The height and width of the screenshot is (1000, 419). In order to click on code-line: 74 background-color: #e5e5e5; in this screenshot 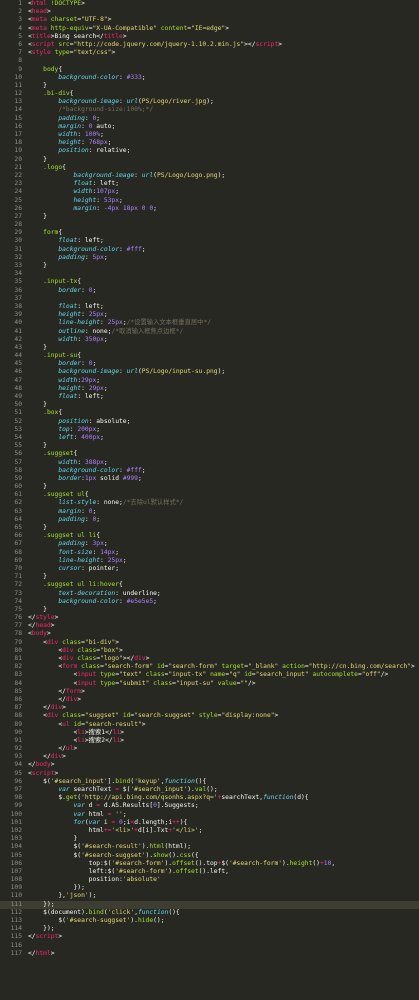, I will do `click(209, 602)`.